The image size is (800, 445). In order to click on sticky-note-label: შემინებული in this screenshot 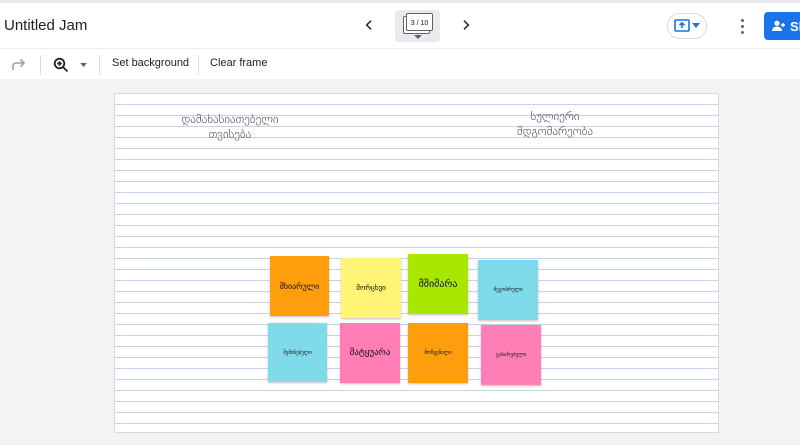, I will do `click(297, 352)`.